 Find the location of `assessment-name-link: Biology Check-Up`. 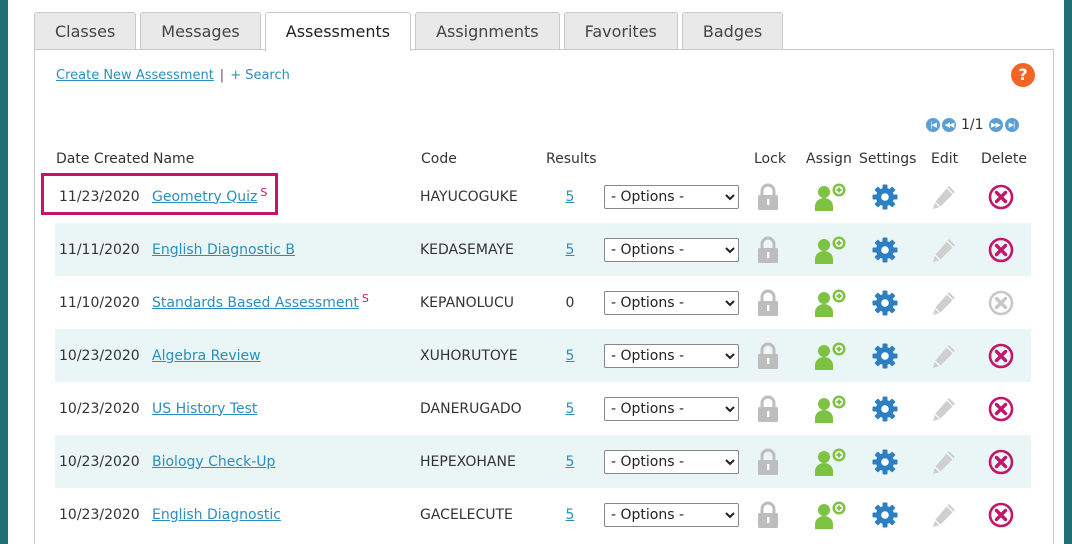

assessment-name-link: Biology Check-Up is located at coordinates (213, 462).